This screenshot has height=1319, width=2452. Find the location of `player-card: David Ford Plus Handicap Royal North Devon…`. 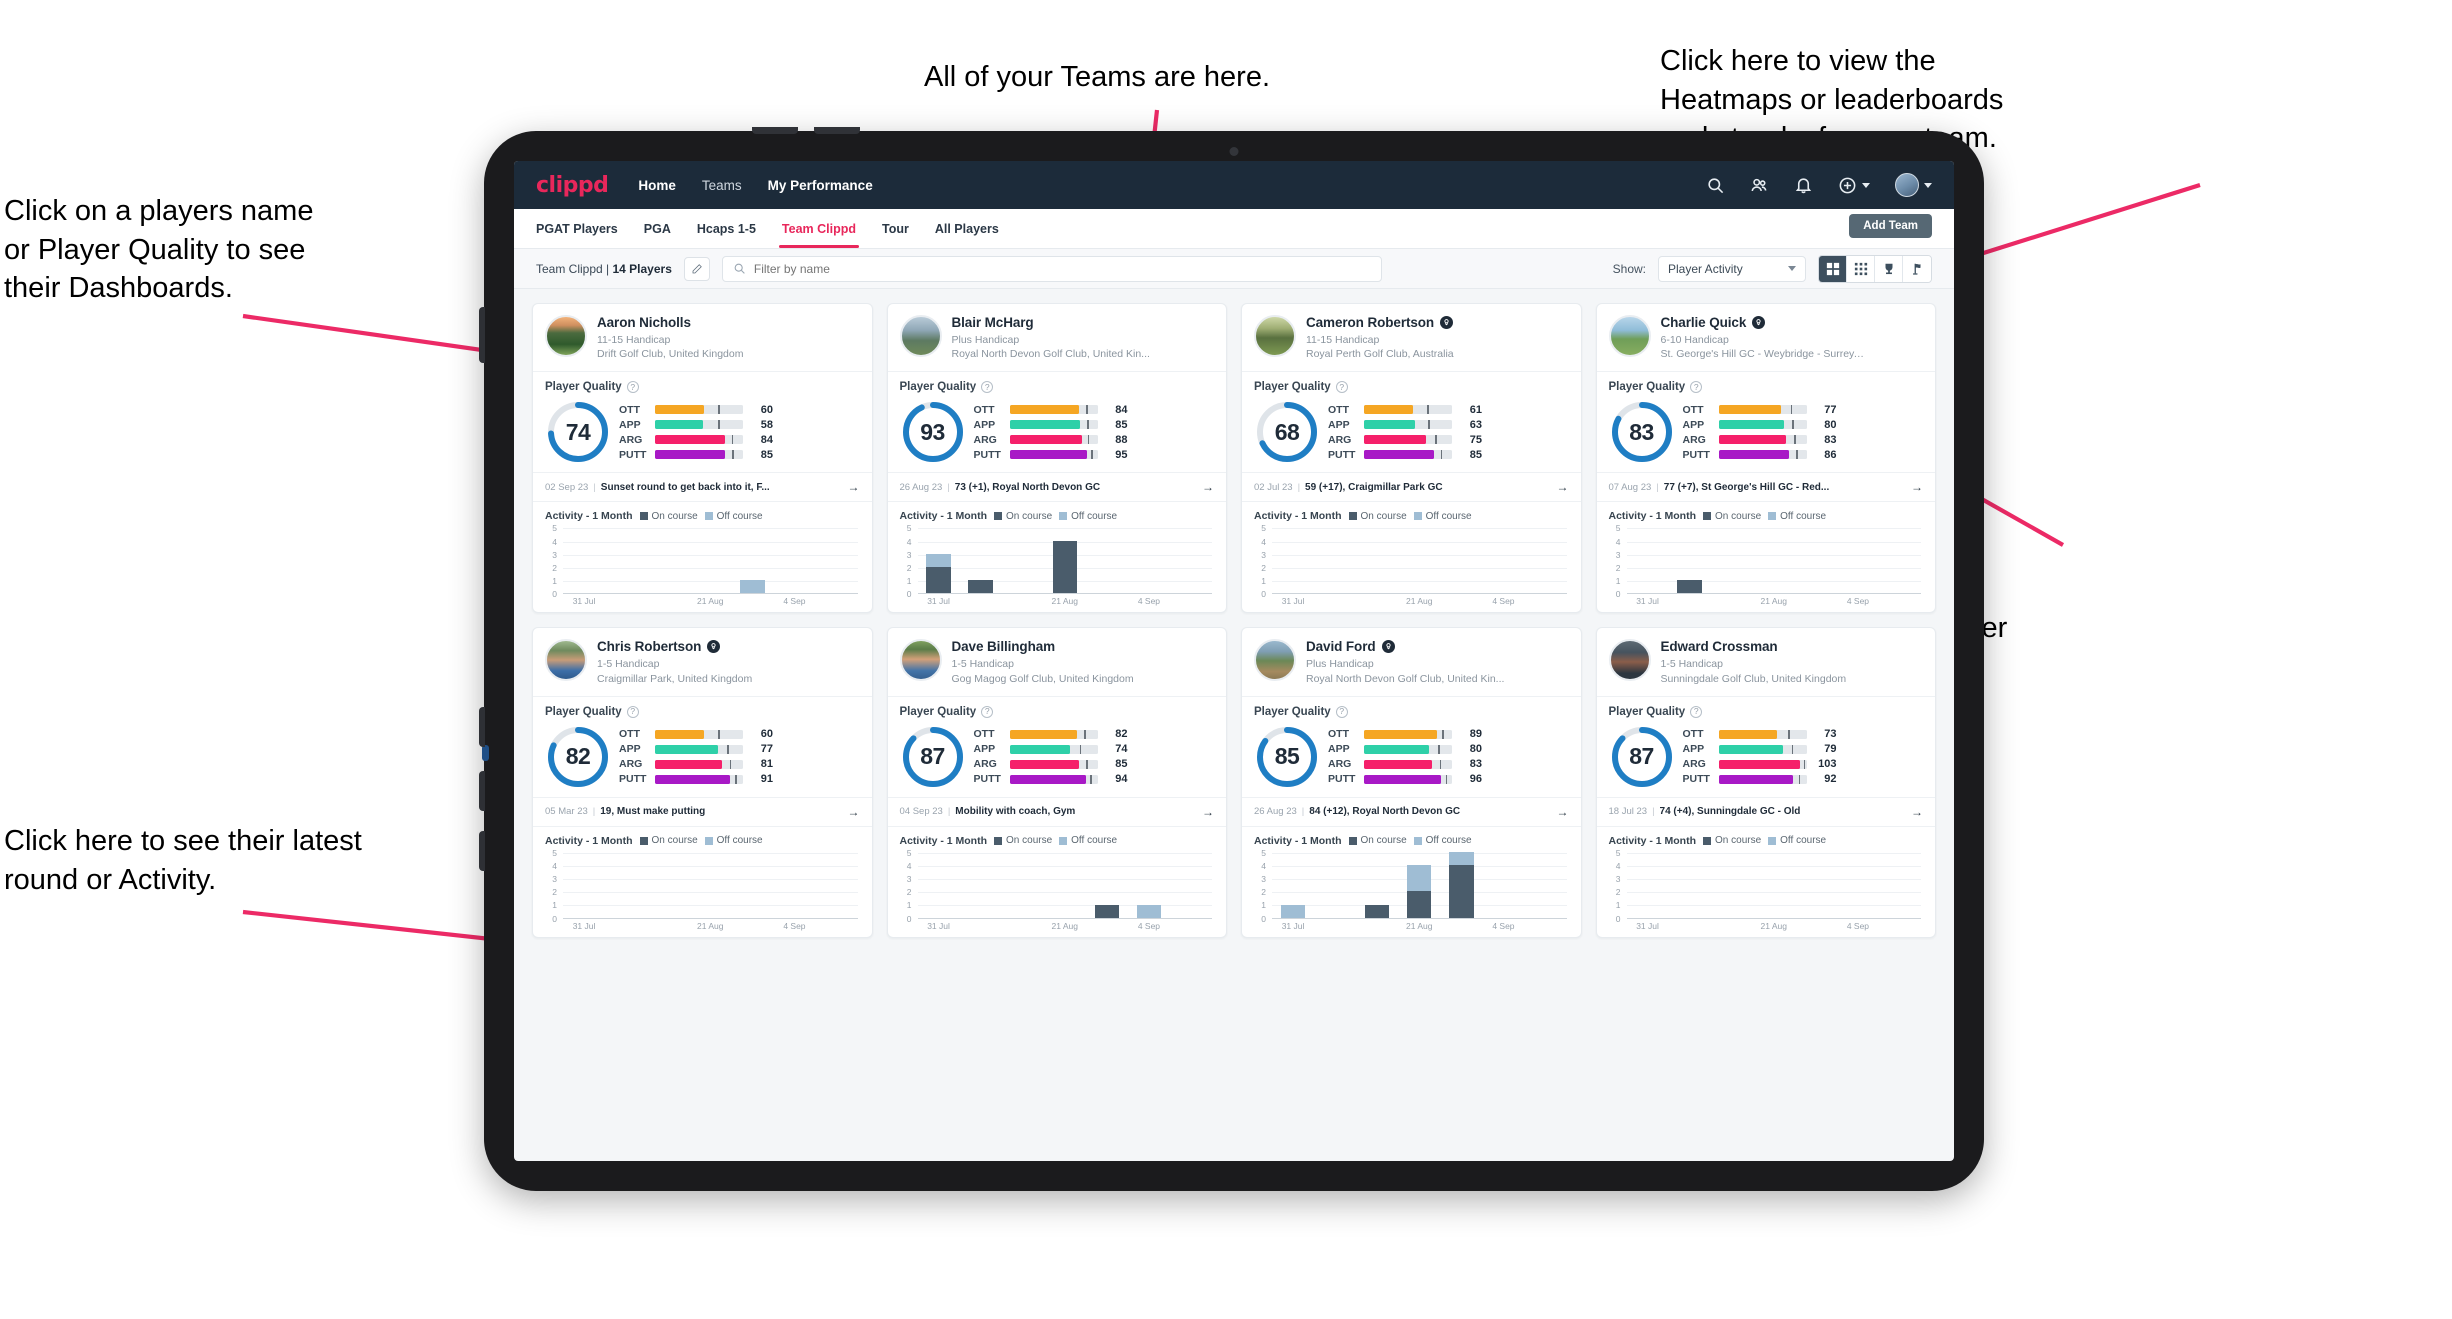

player-card: David Ford Plus Handicap Royal North Devon… is located at coordinates (1411, 782).